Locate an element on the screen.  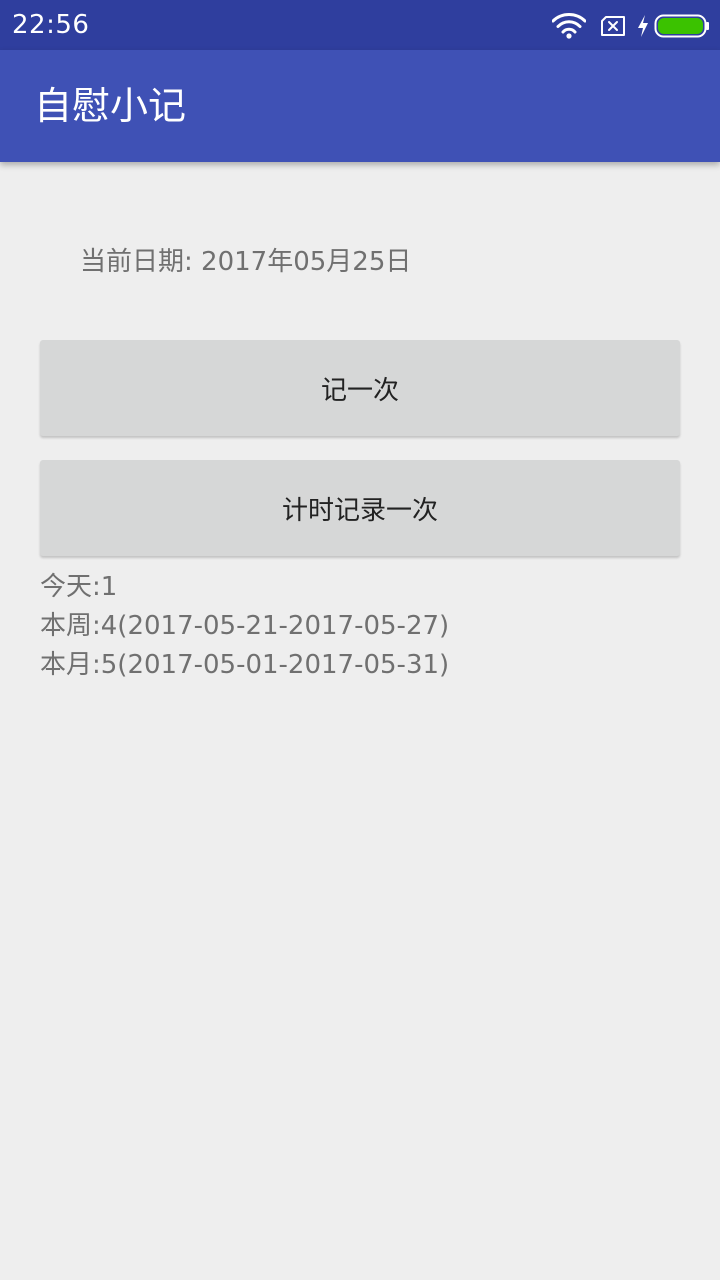
status-icons is located at coordinates (631, 26).